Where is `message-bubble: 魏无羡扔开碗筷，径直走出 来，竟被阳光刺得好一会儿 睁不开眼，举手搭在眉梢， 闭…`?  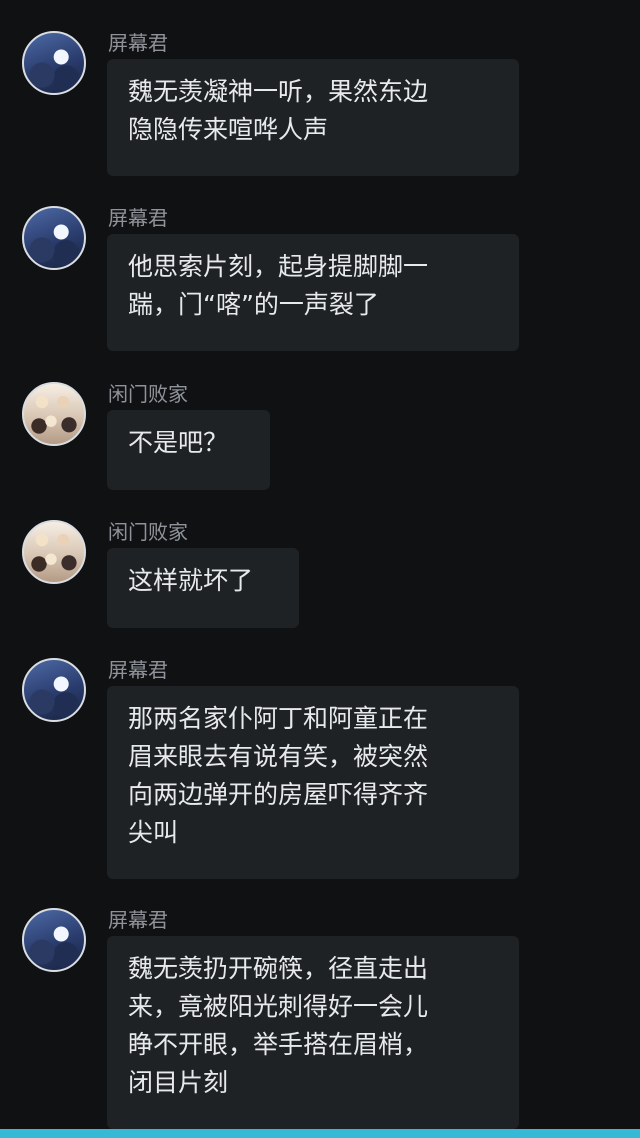 message-bubble: 魏无羡扔开碗筷，径直走出 来，竟被阳光刺得好一会儿 睁不开眼，举手搭在眉梢， 闭… is located at coordinates (313, 1032).